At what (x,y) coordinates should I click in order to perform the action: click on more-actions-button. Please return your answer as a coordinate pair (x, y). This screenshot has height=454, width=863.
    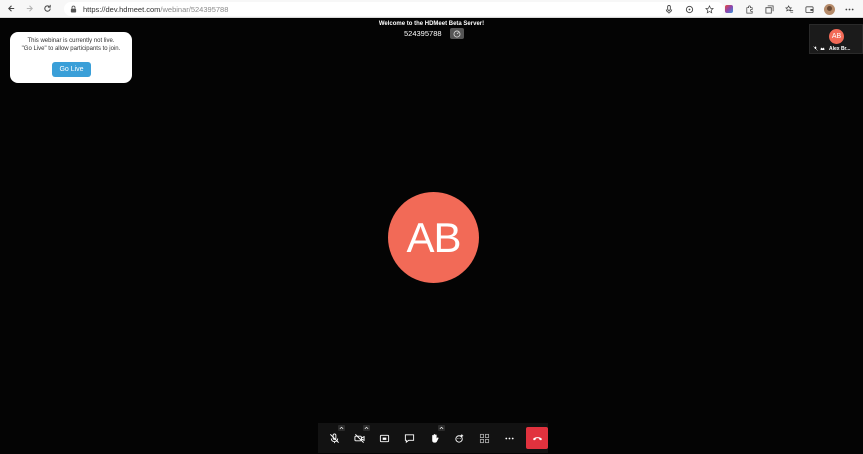
    Looking at the image, I should click on (509, 438).